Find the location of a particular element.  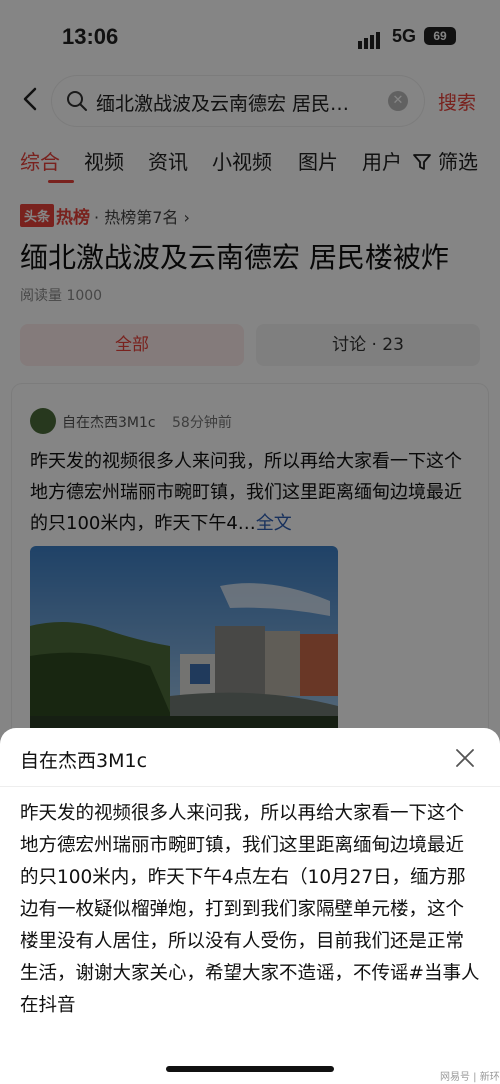

home-indicator is located at coordinates (250, 1069).